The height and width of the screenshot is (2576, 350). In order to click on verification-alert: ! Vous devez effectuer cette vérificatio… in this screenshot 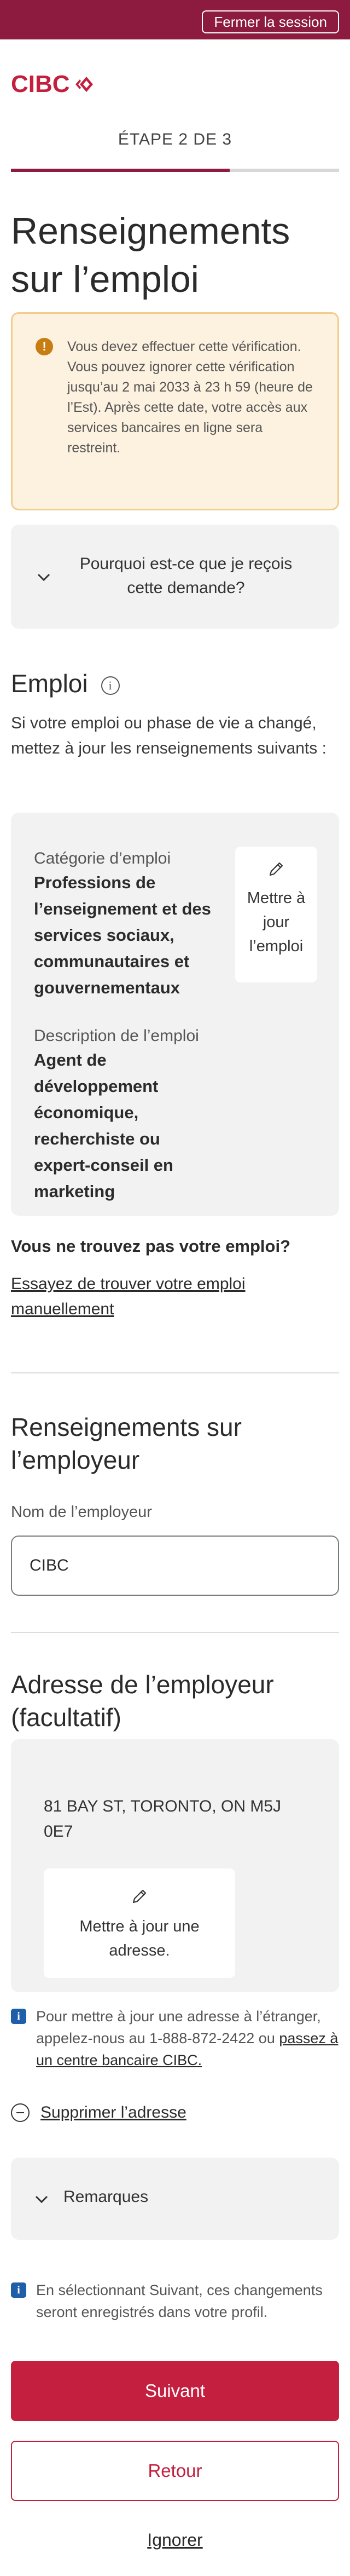, I will do `click(175, 411)`.